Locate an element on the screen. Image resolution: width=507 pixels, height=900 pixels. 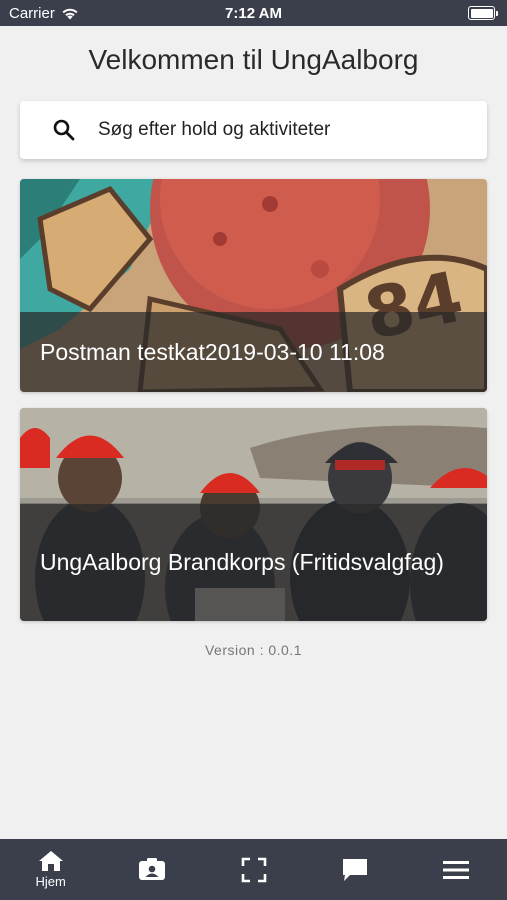
status-bar: Carrier 7:12 AM is located at coordinates (253, 13).